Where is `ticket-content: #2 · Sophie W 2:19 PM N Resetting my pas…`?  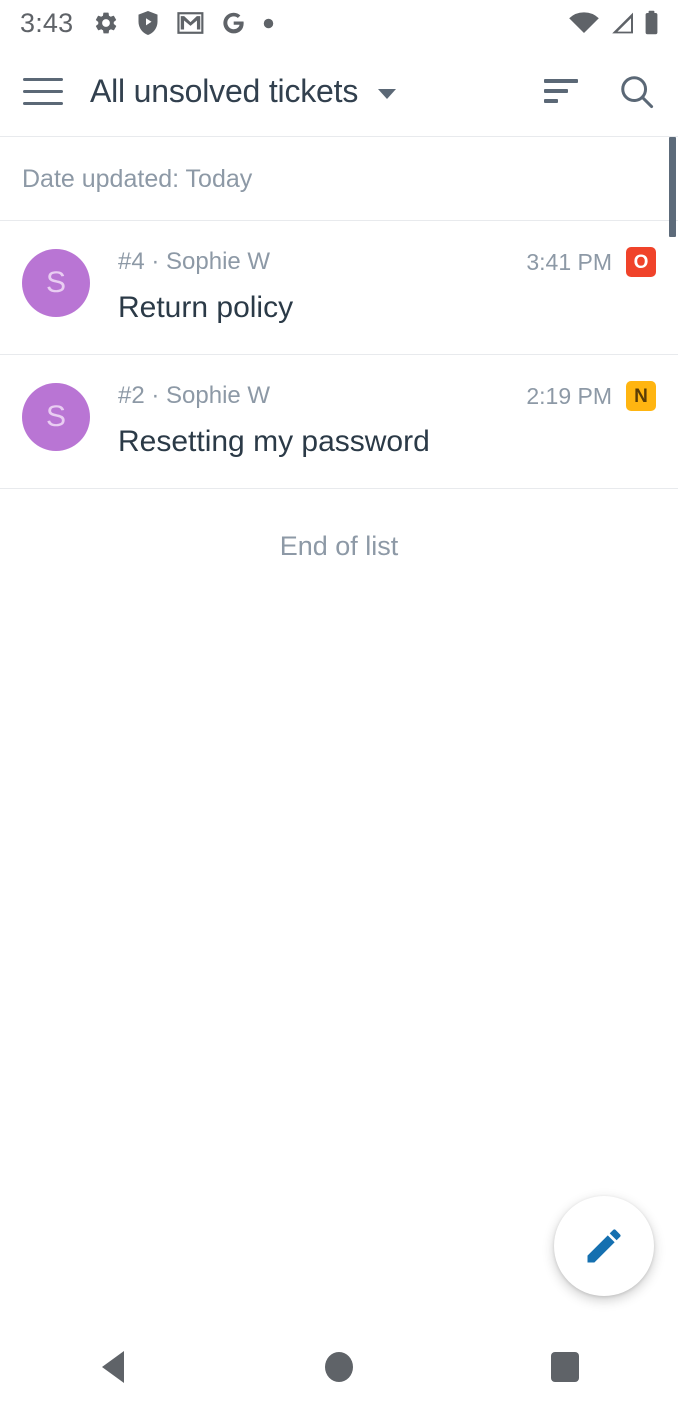 ticket-content: #2 · Sophie W 2:19 PM N Resetting my pas… is located at coordinates (387, 420).